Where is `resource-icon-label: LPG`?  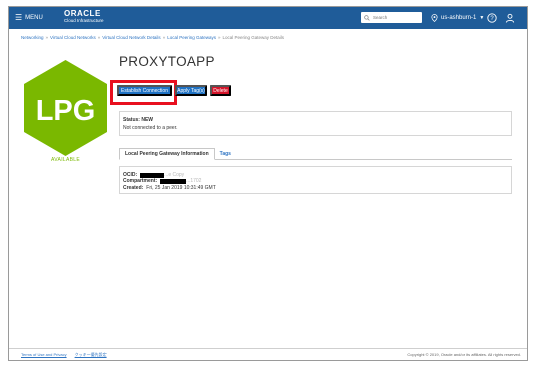
resource-icon-label: LPG is located at coordinates (66, 111).